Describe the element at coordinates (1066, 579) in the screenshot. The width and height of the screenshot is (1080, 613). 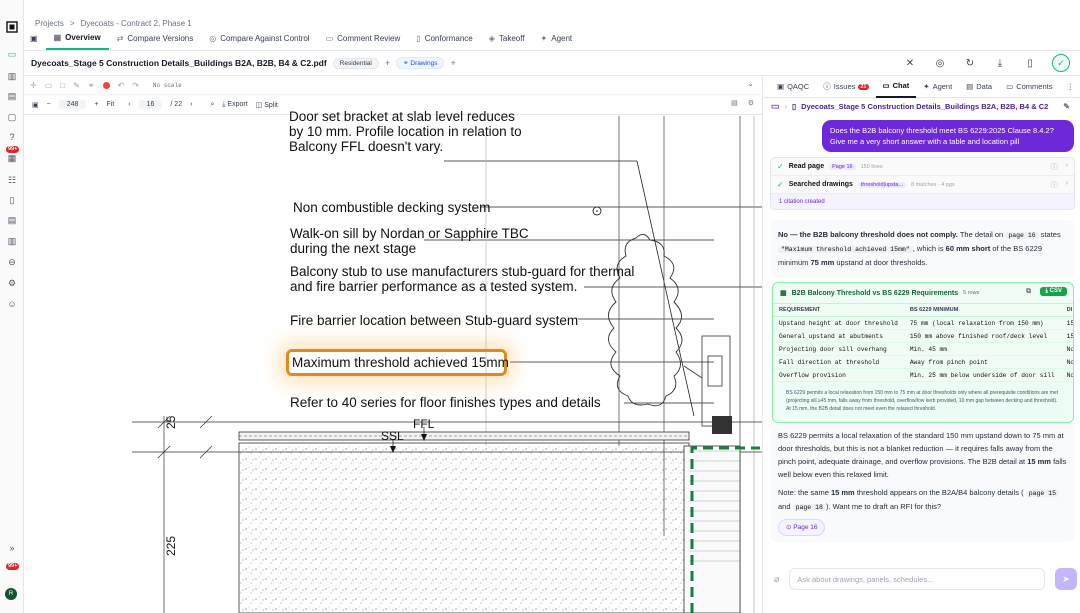
I see `send-icon: ➤` at that location.